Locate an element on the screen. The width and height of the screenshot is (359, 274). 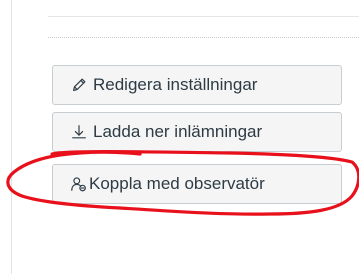
dotted-divider is located at coordinates (203, 37).